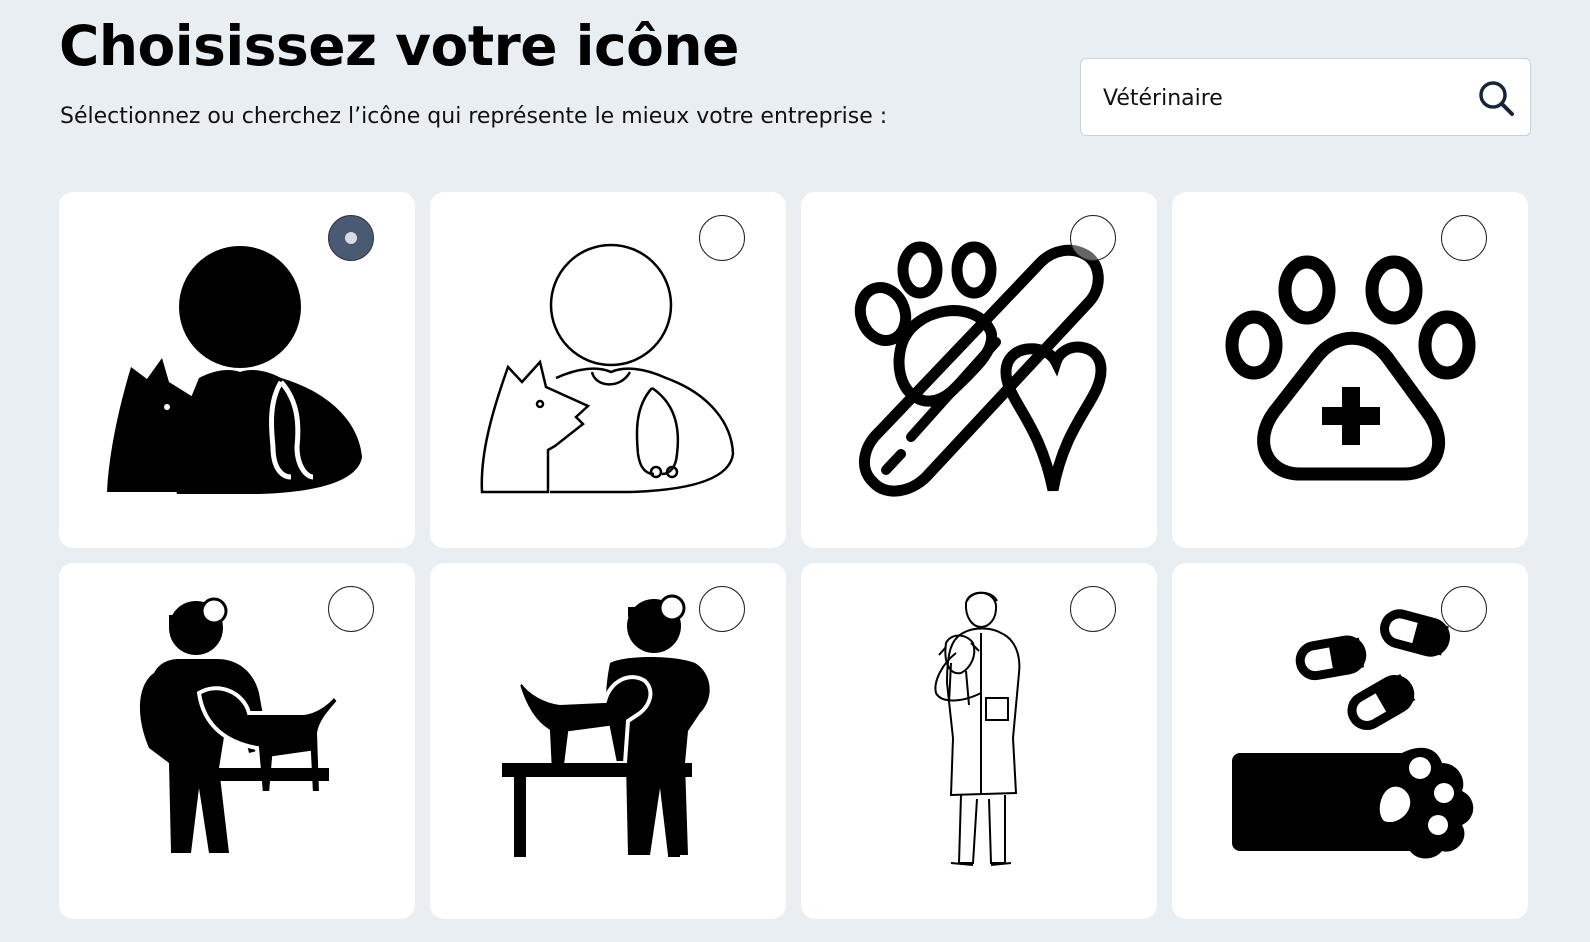 This screenshot has height=942, width=1590. Describe the element at coordinates (1278, 98) in the screenshot. I see `search-input` at that location.